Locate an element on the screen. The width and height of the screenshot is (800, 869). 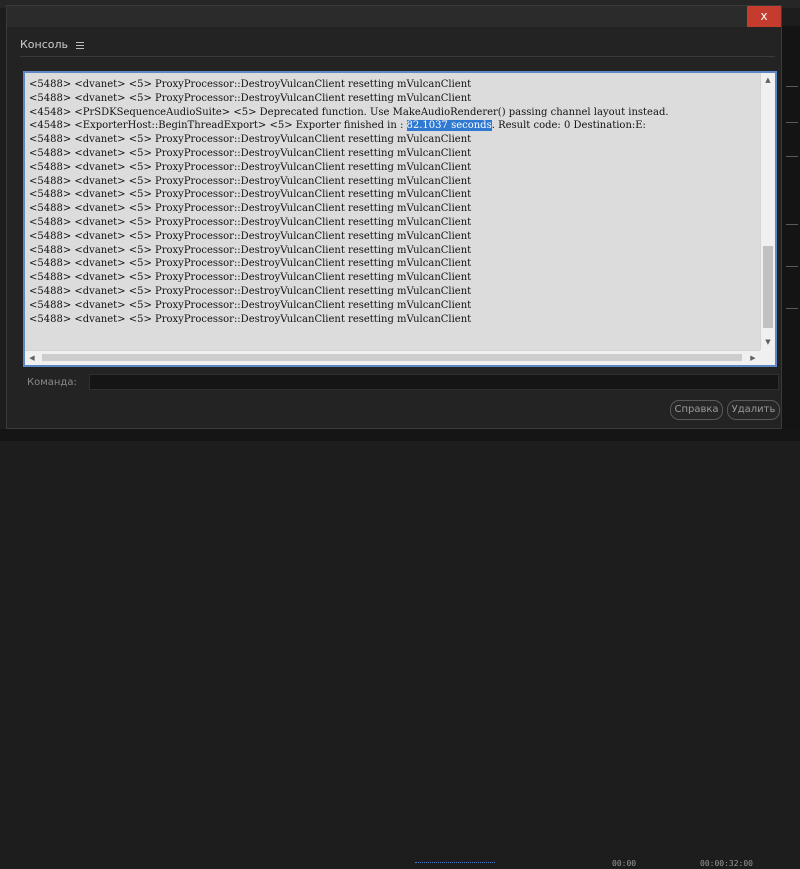
delete-button: Удалить is located at coordinates (753, 410).